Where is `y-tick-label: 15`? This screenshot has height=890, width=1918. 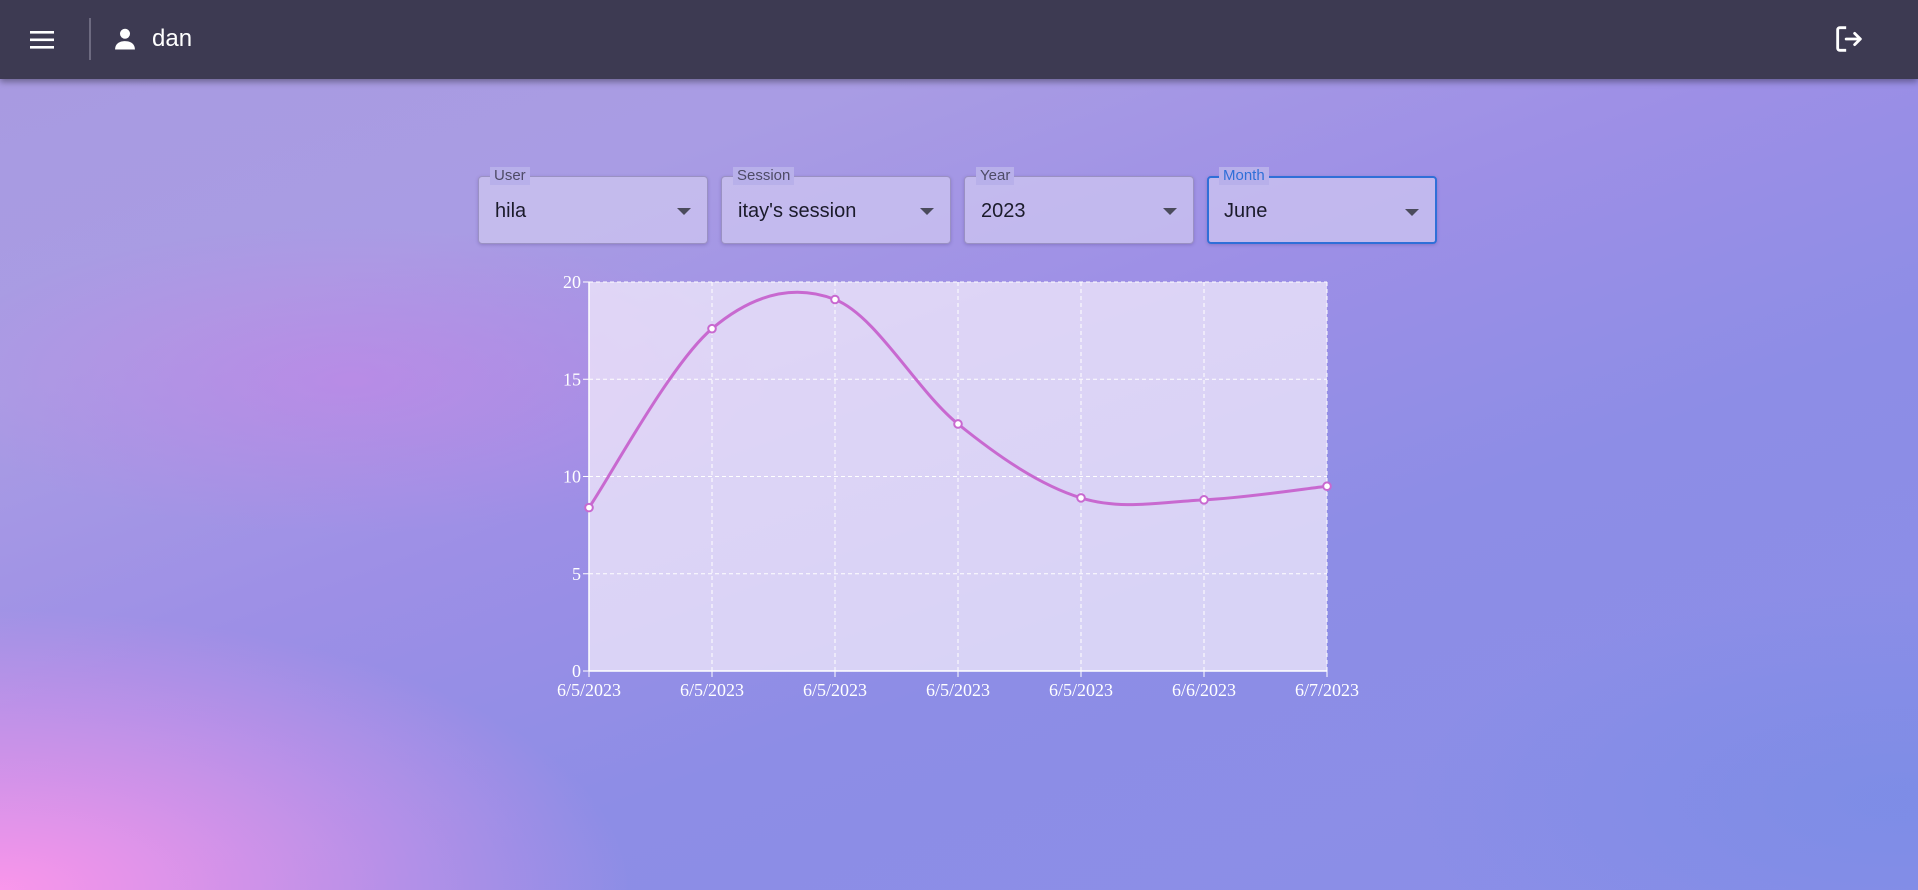 y-tick-label: 15 is located at coordinates (572, 379).